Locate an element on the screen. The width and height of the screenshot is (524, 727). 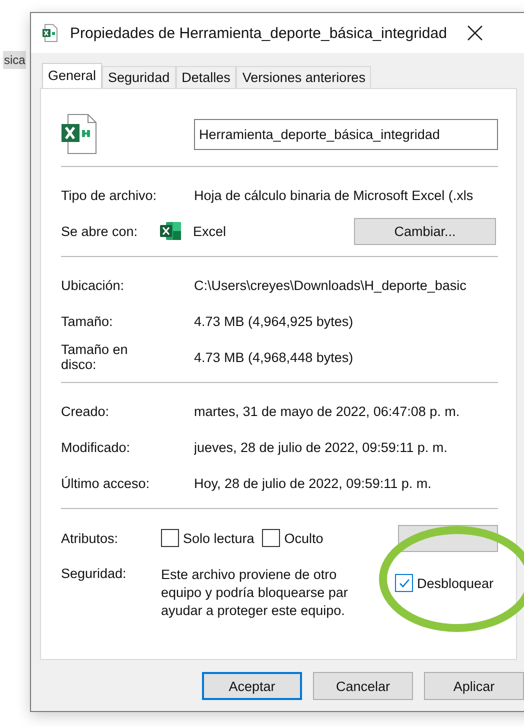
checkbox-label: Solo lectura is located at coordinates (218, 538).